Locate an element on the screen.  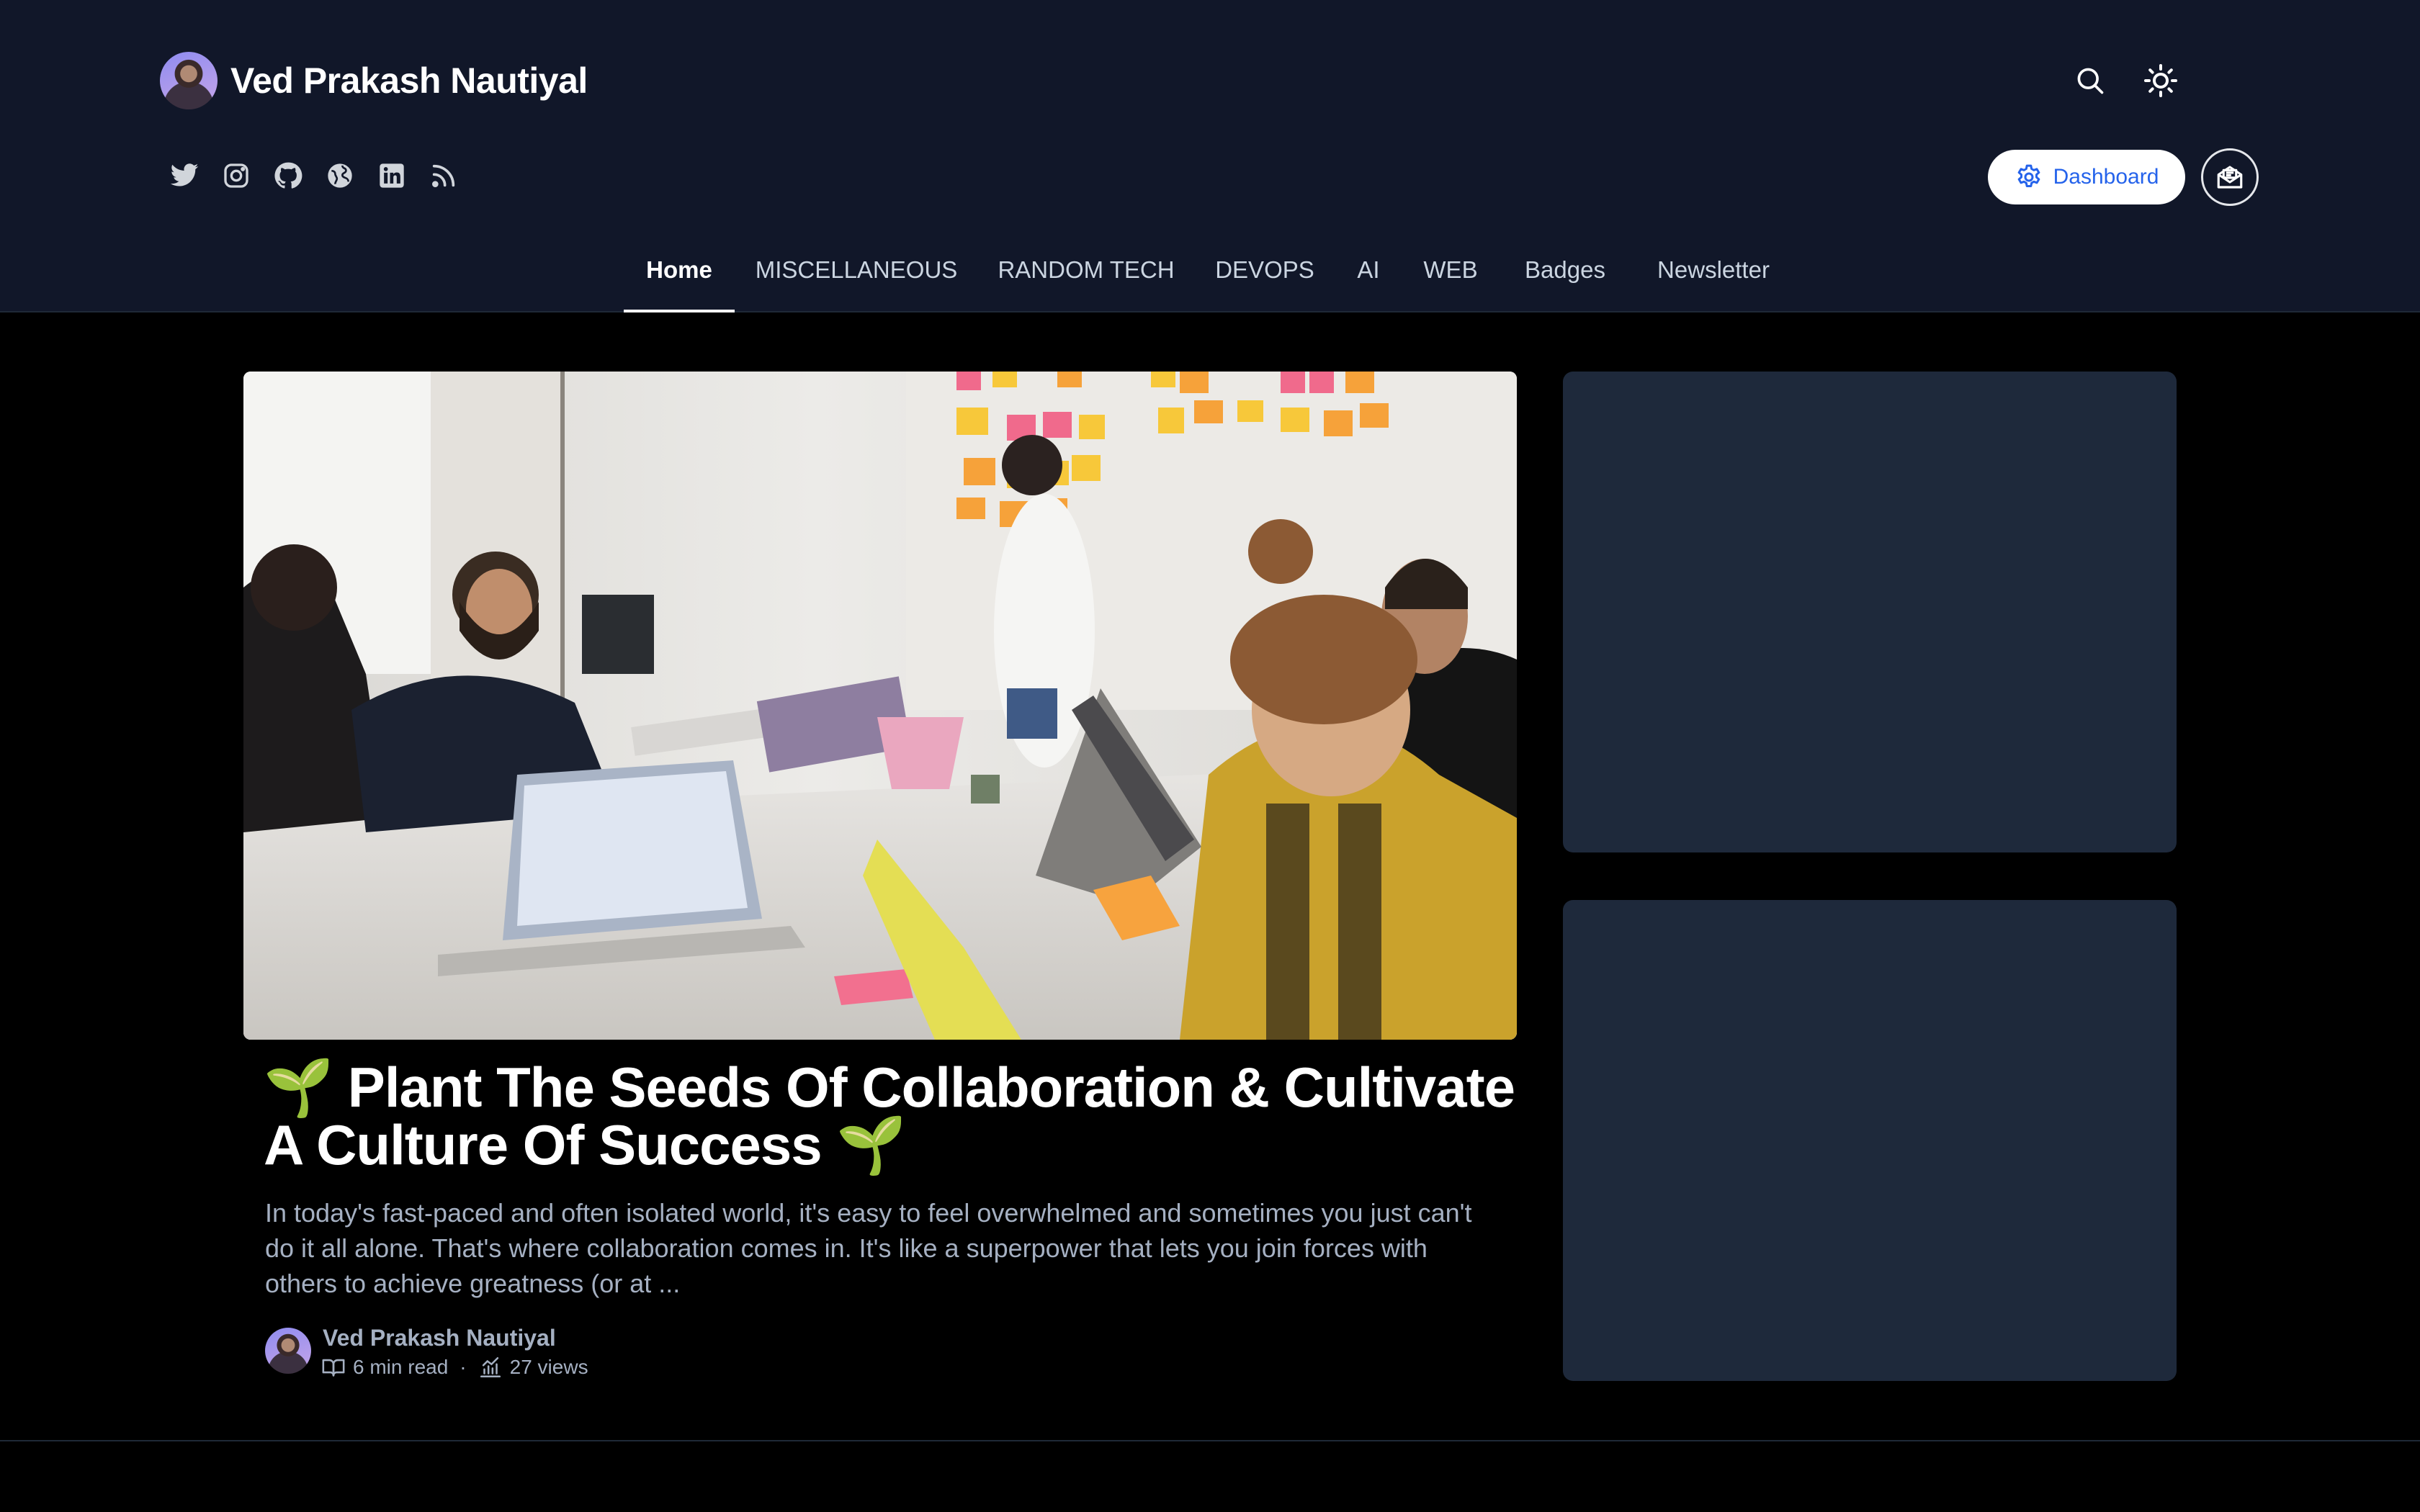
post-author-name: Ved Prakash Nautiyal is located at coordinates (439, 1338).